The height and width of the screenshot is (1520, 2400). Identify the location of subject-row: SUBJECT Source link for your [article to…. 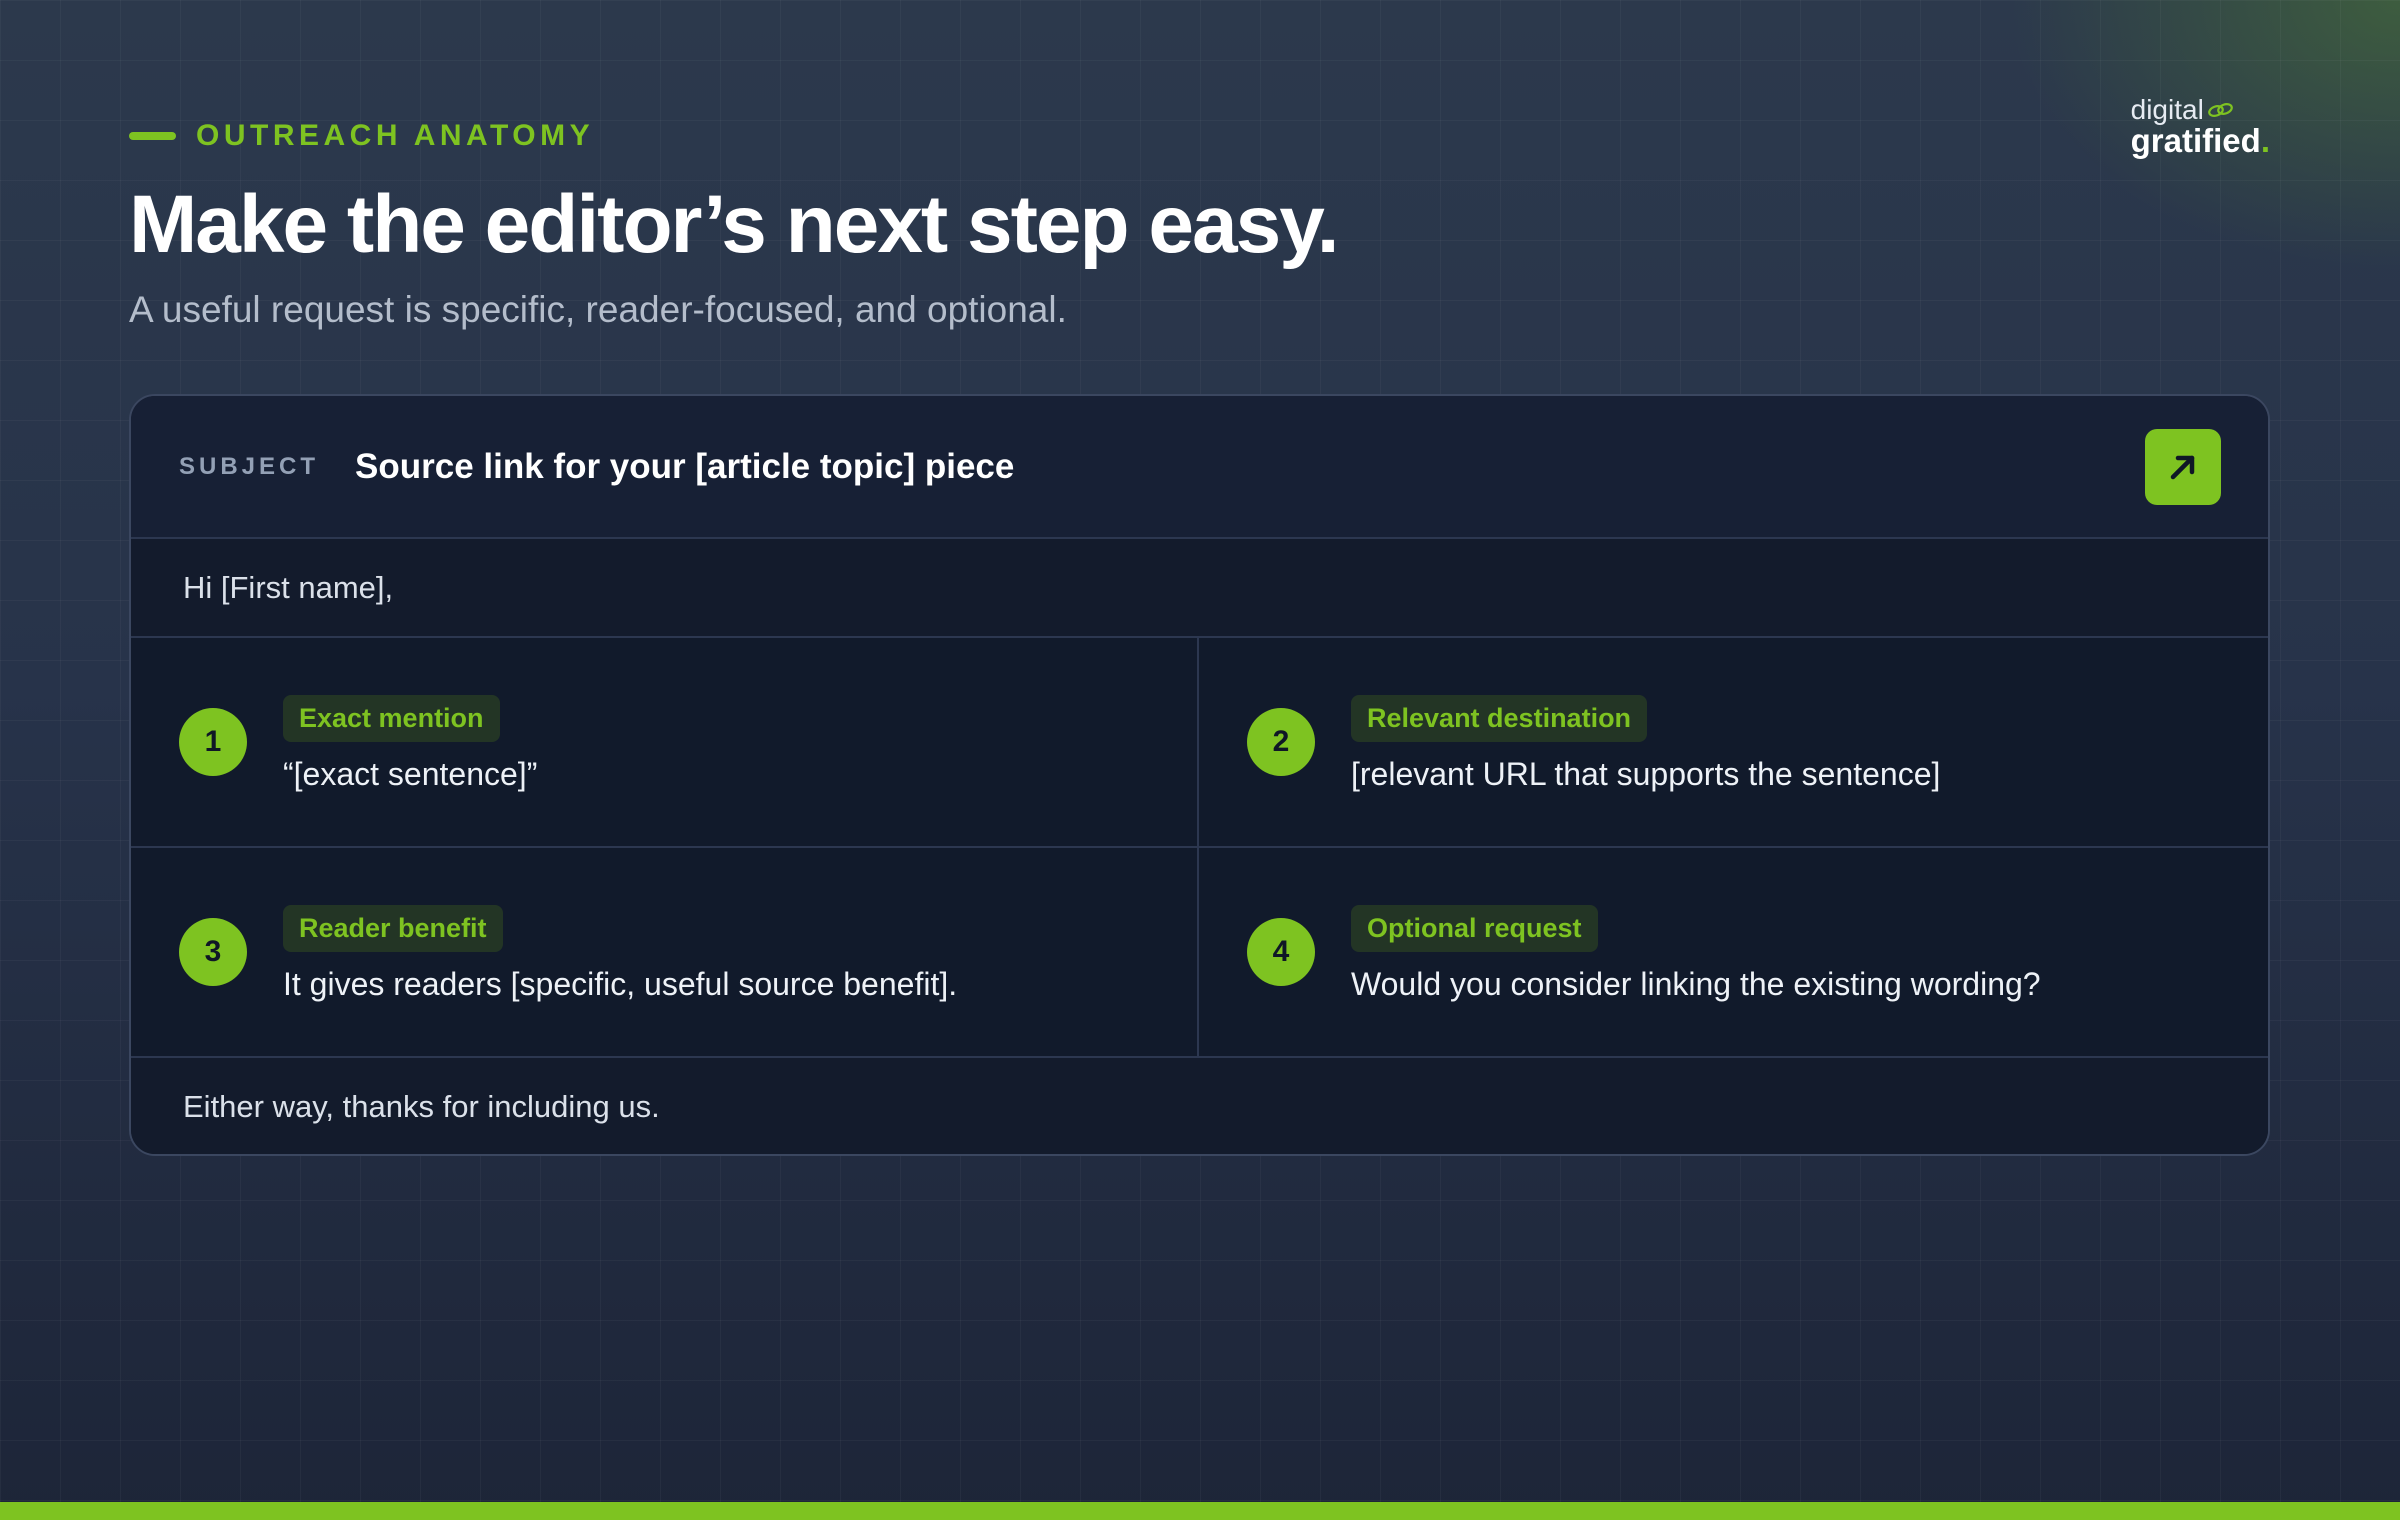
(1199, 467).